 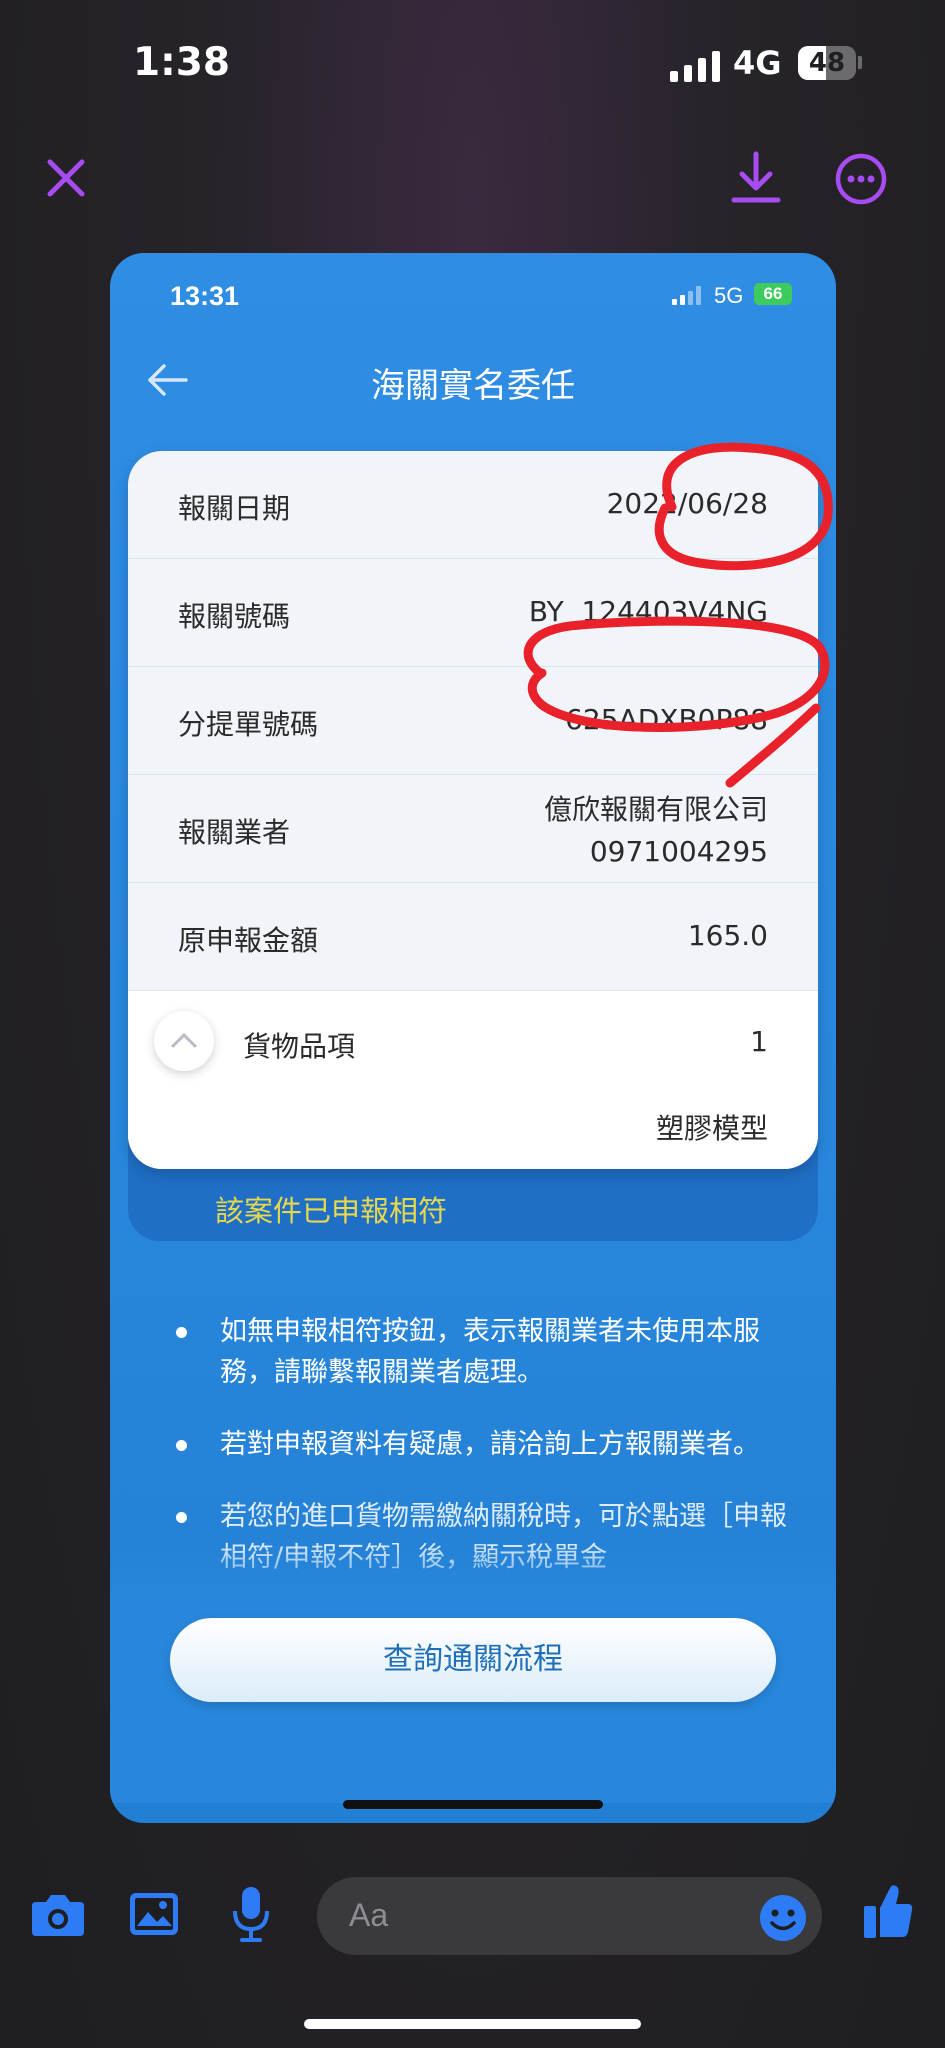 What do you see at coordinates (861, 179) in the screenshot?
I see `more-icon` at bounding box center [861, 179].